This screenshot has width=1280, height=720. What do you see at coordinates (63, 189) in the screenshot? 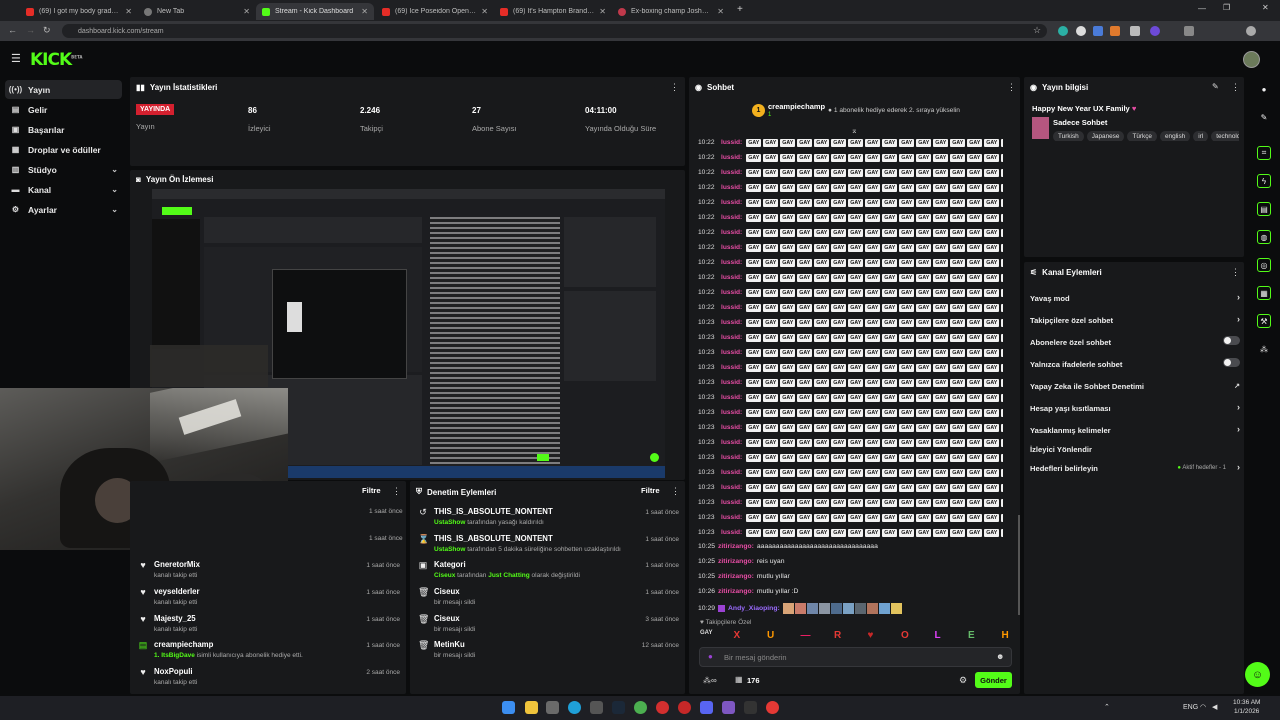
I see `sidebar-item-kanal: ▬ Kanal ⌄` at bounding box center [63, 189].